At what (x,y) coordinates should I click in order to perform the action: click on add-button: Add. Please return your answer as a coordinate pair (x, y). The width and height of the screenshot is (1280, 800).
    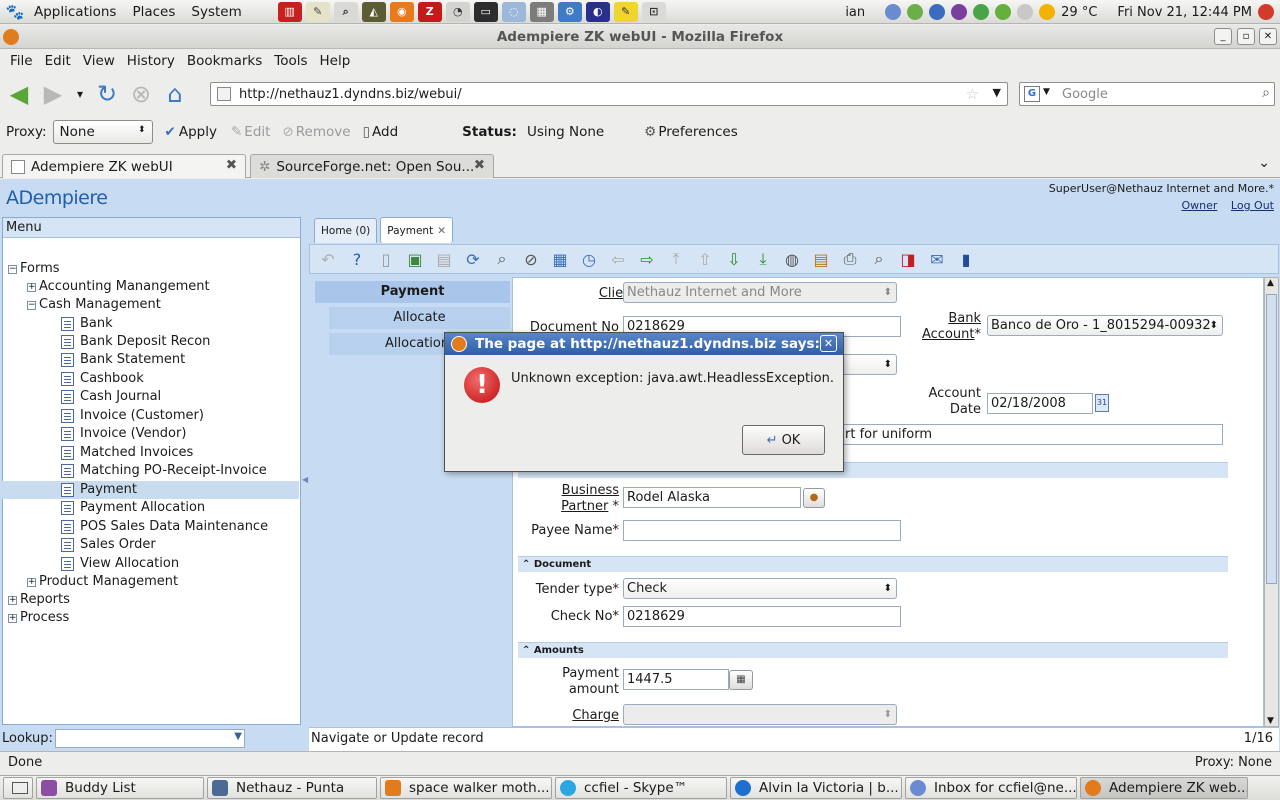
    Looking at the image, I should click on (385, 132).